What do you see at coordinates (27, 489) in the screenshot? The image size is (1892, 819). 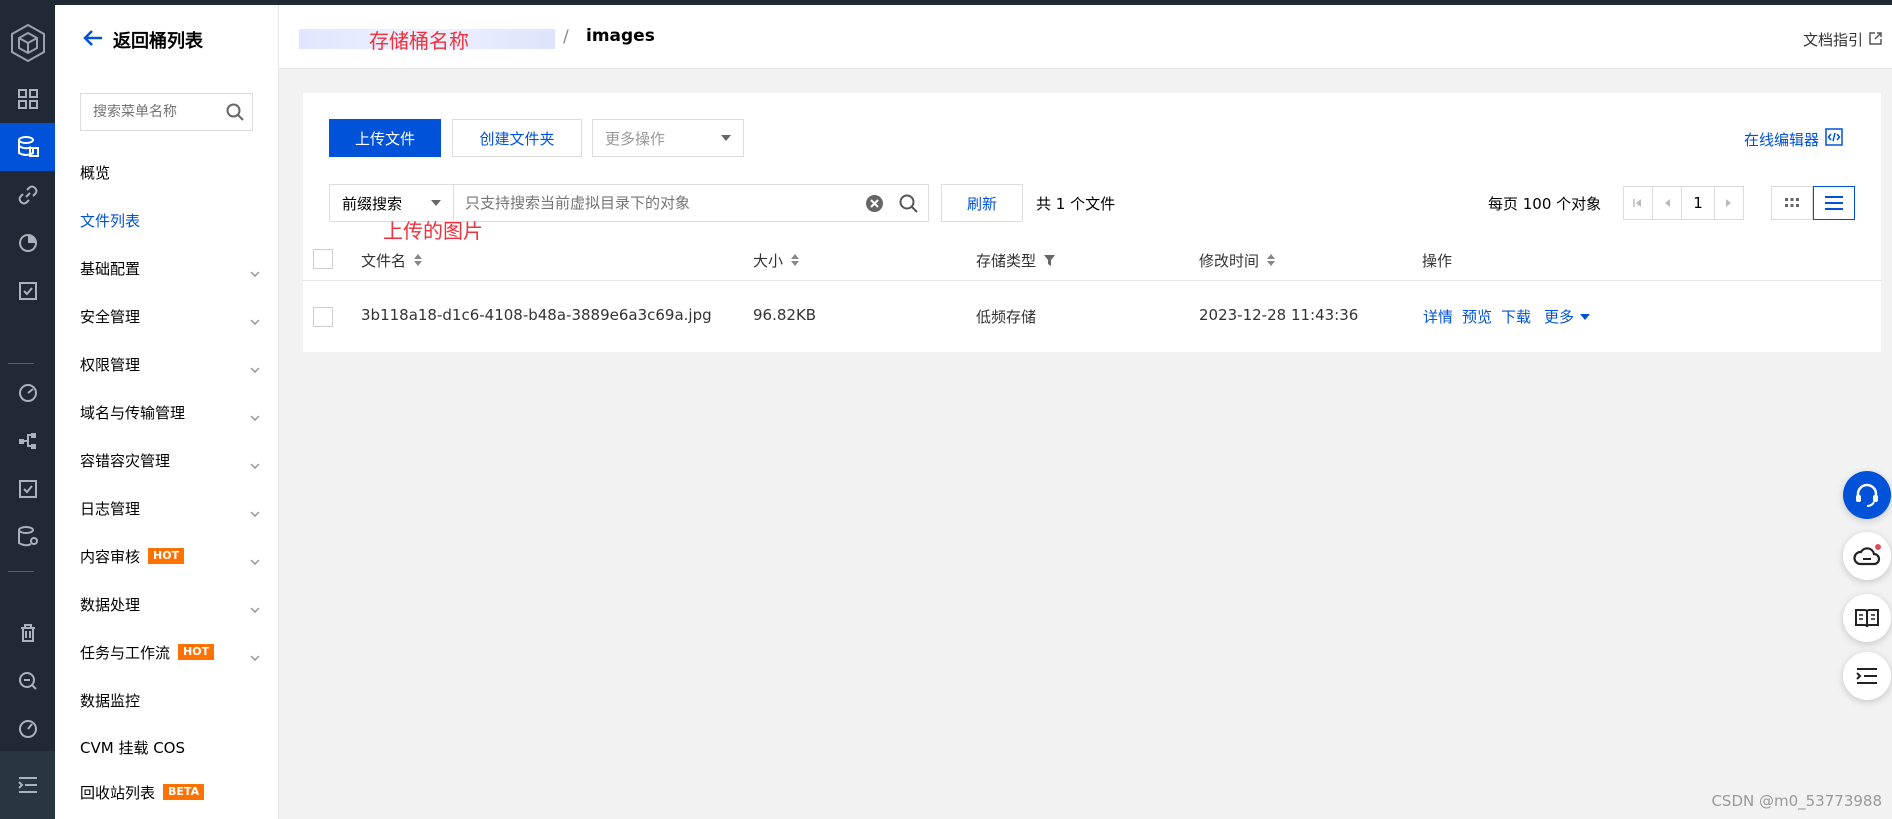 I see `task-check-icon` at bounding box center [27, 489].